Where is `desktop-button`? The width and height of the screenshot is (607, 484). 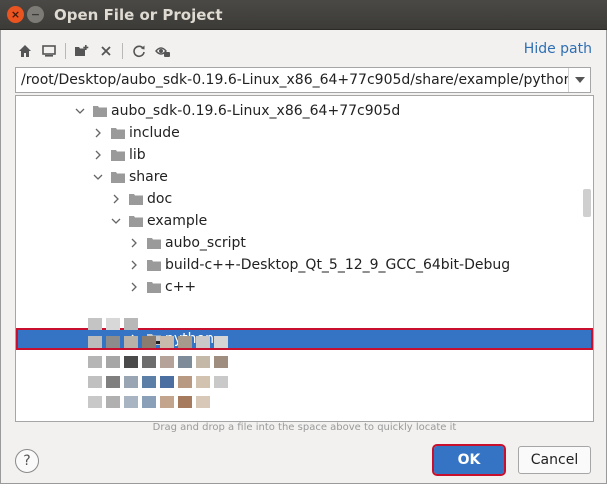 desktop-button is located at coordinates (49, 51).